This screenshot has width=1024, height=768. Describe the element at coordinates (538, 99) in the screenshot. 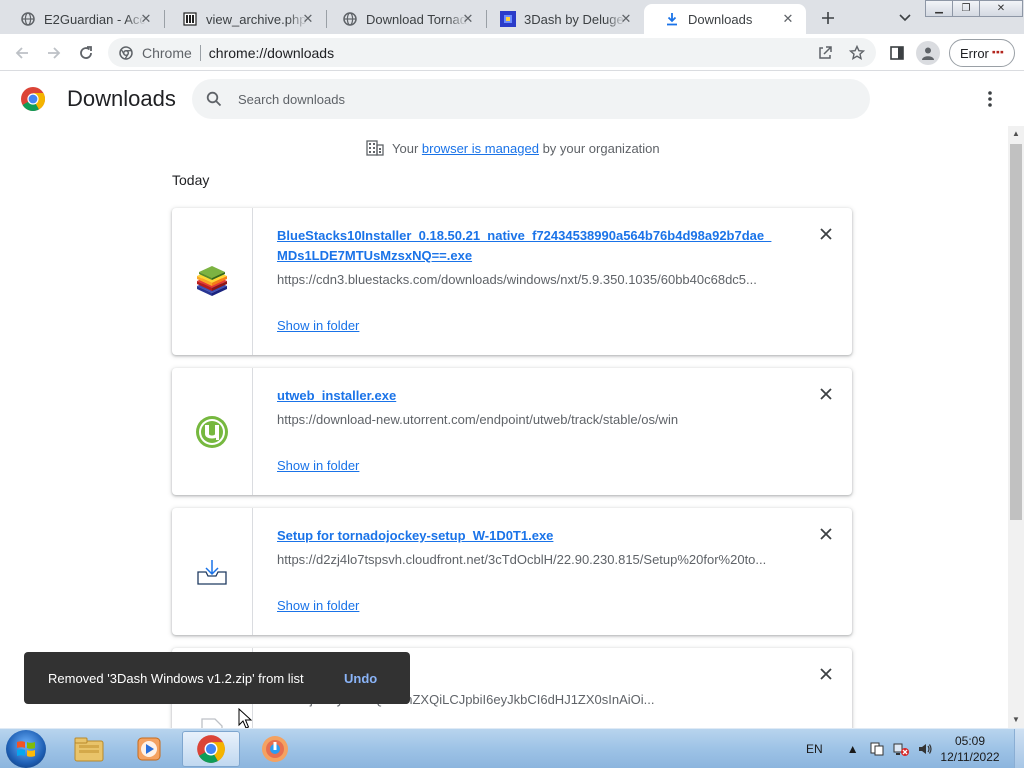

I see `search-input` at that location.